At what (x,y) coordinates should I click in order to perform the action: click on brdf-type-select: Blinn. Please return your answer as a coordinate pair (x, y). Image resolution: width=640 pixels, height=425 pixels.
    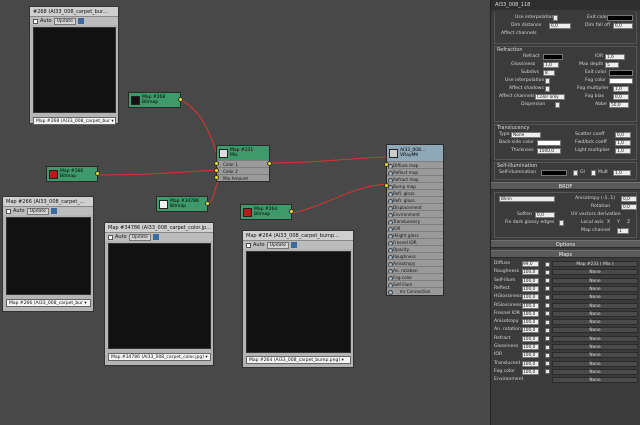
    Looking at the image, I should click on (527, 199).